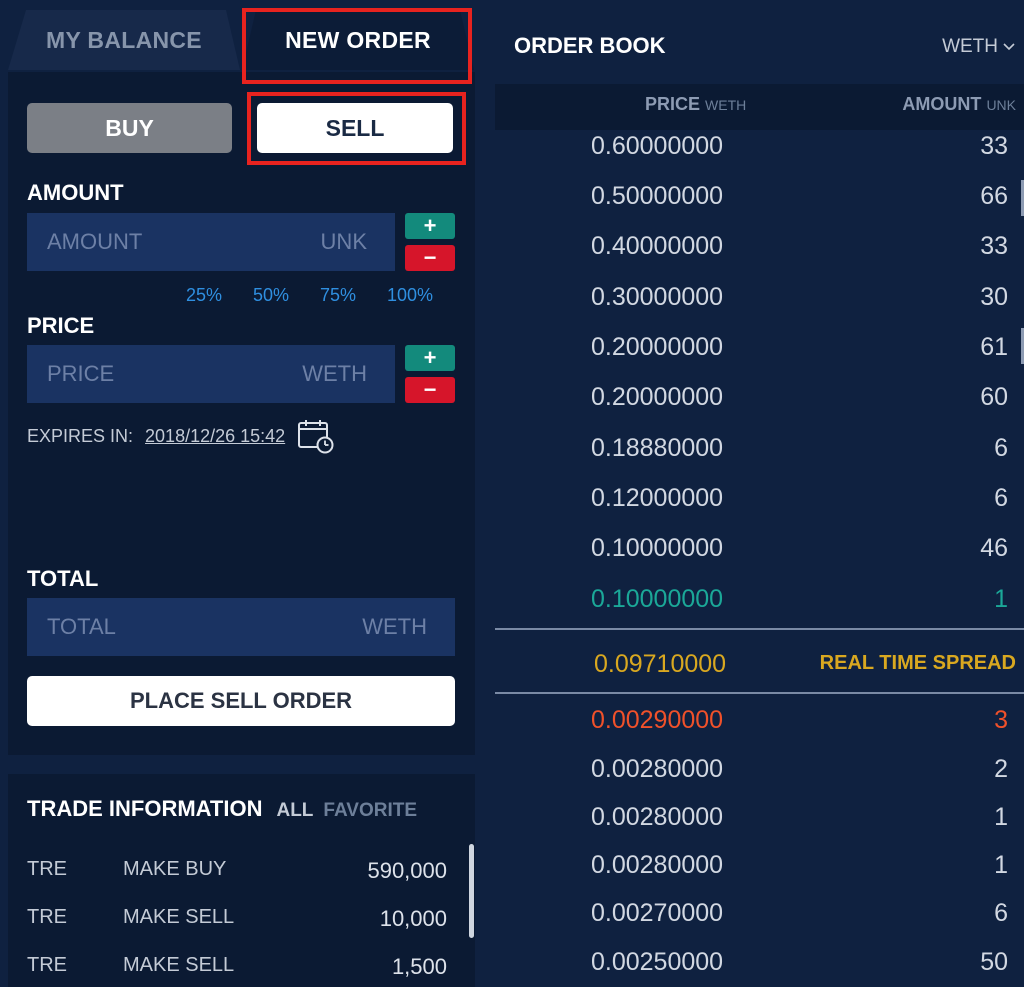 This screenshot has width=1024, height=987. What do you see at coordinates (657, 146) in the screenshot?
I see `ask-price: 0.60000000` at bounding box center [657, 146].